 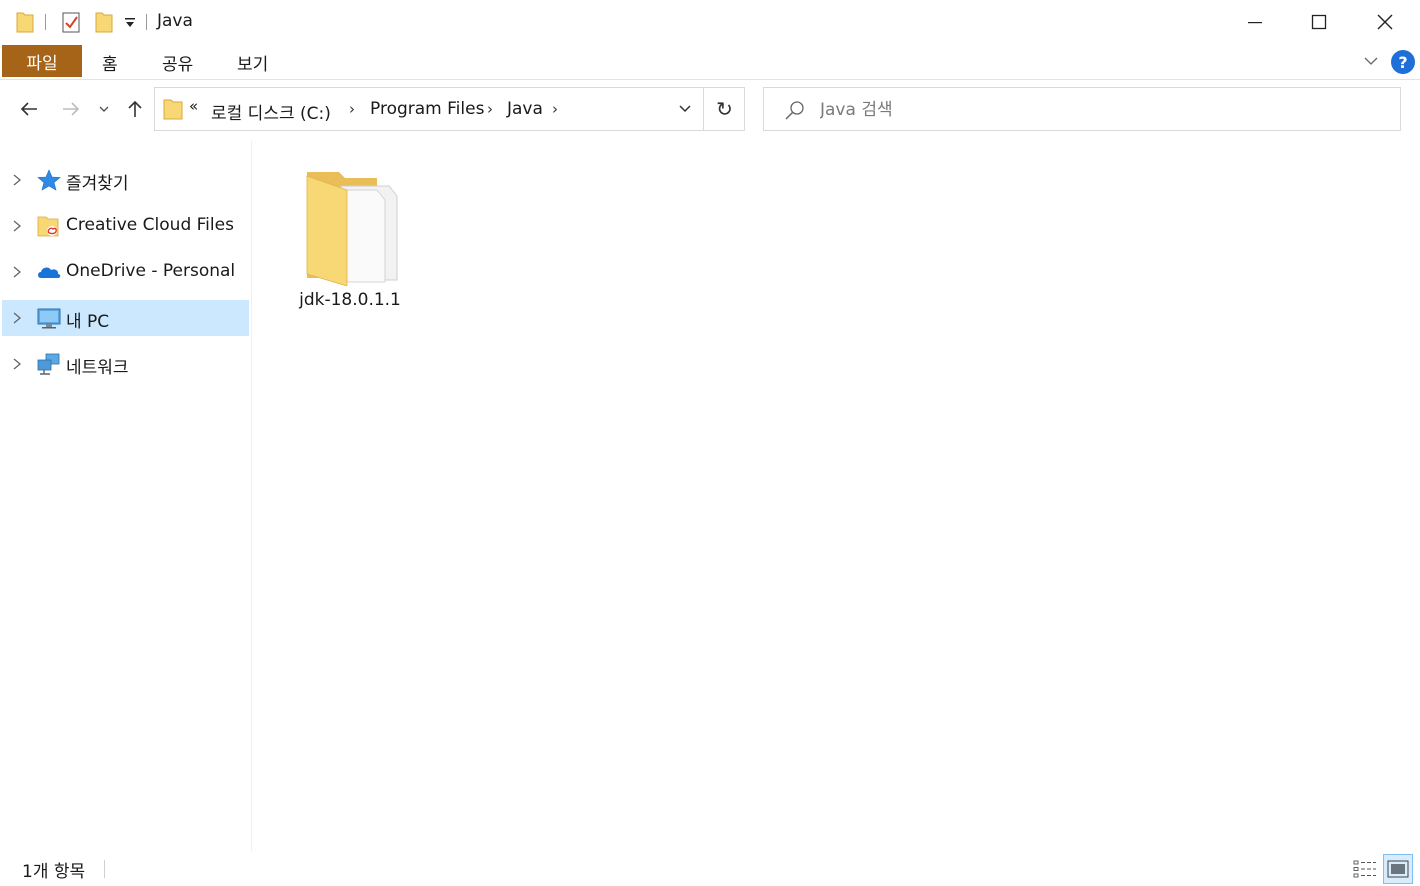 What do you see at coordinates (146, 22) in the screenshot?
I see `title-separator` at bounding box center [146, 22].